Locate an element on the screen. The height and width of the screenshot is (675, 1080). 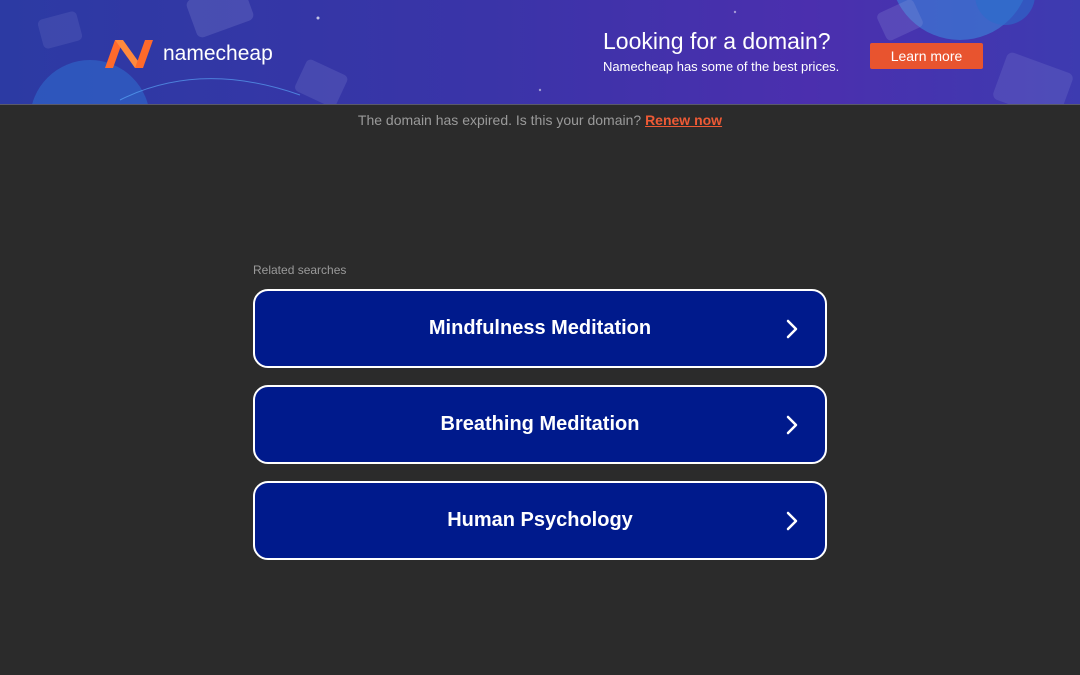
related-search-item: Breathing Meditation is located at coordinates (540, 424).